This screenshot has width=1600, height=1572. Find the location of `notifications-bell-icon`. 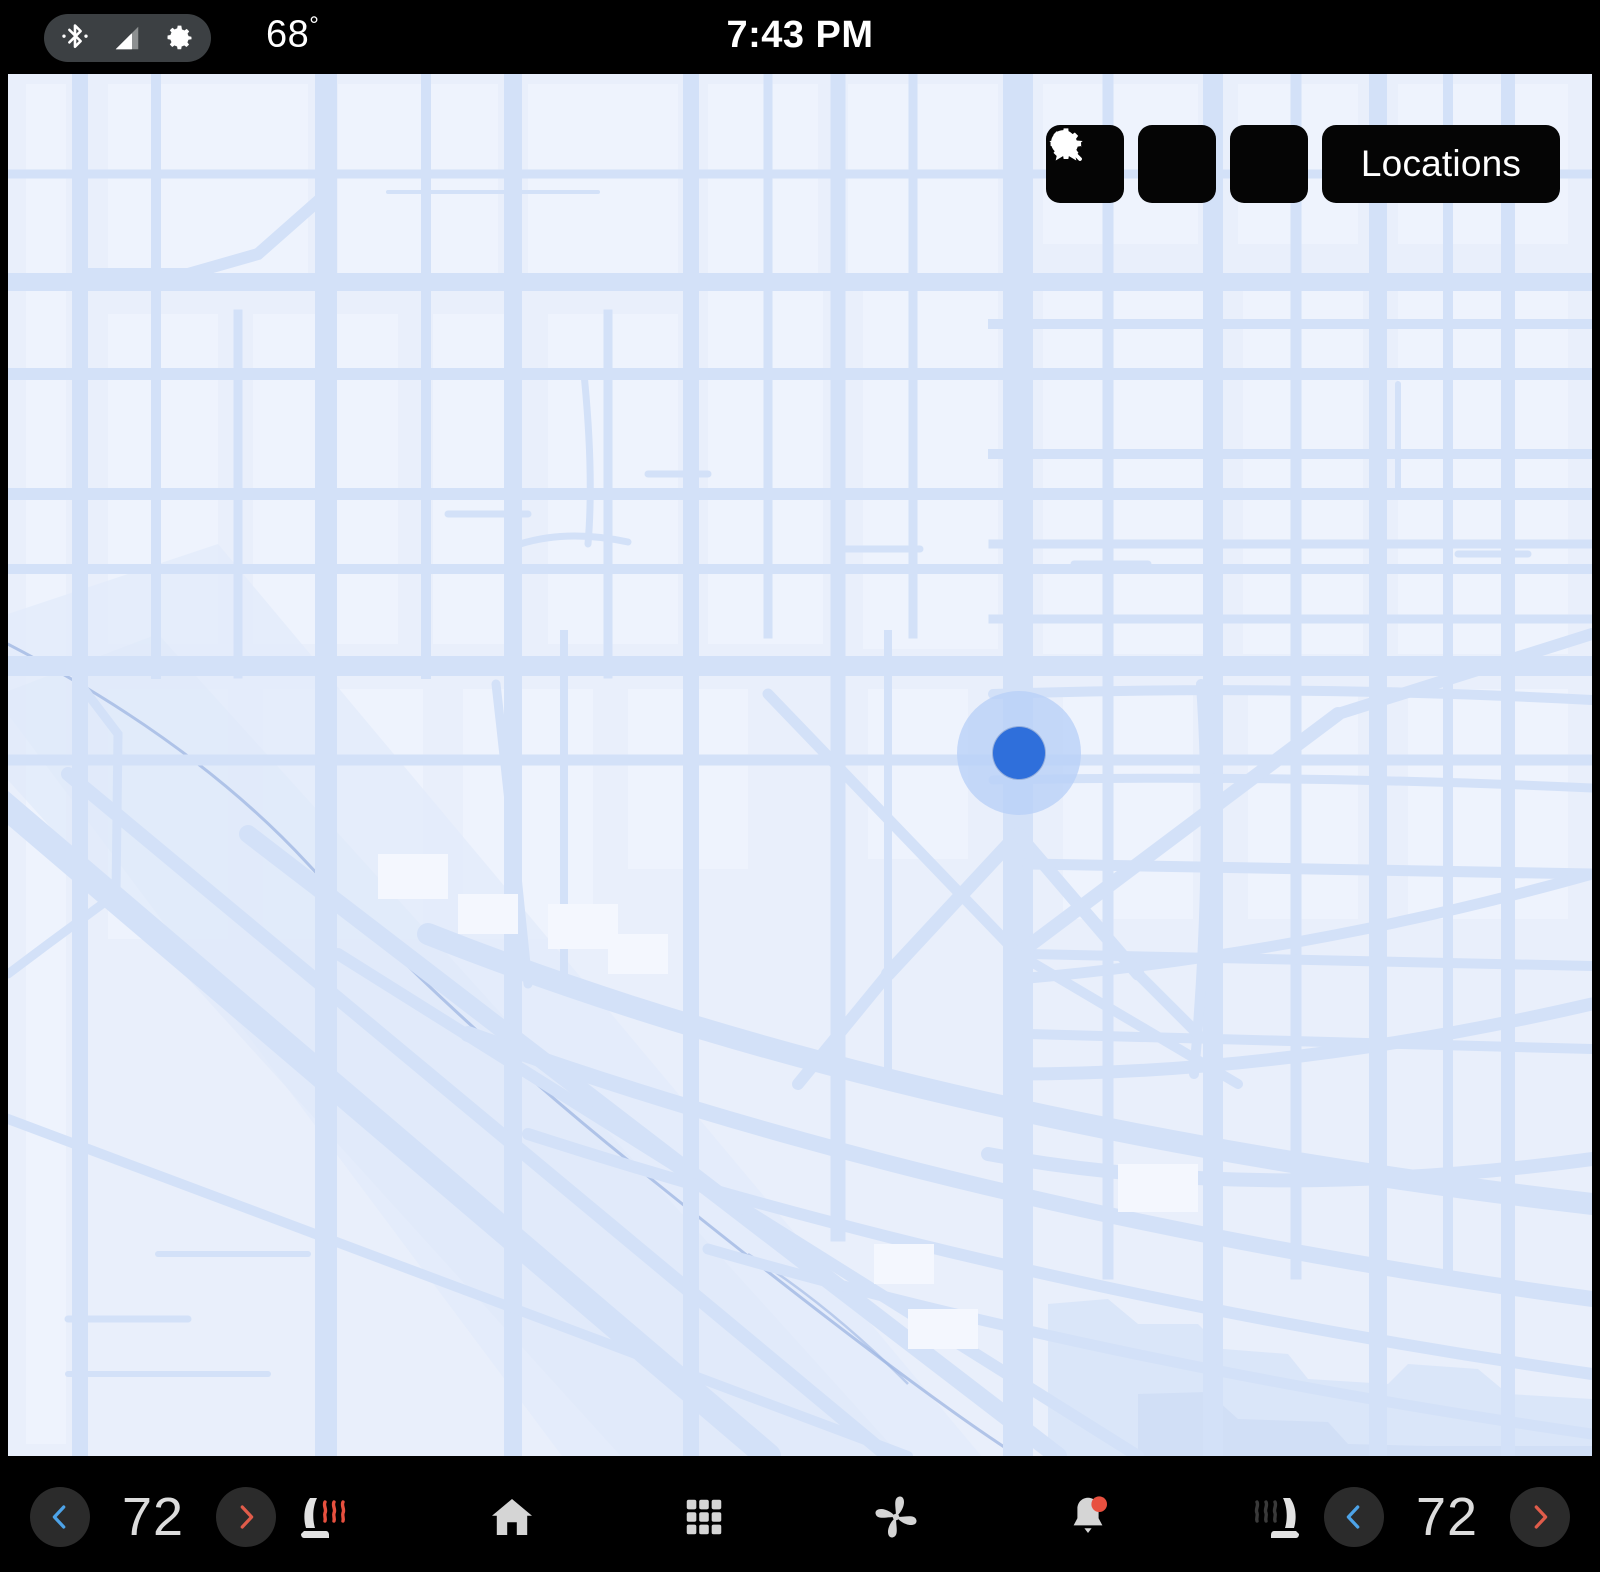

notifications-bell-icon is located at coordinates (1090, 1514).